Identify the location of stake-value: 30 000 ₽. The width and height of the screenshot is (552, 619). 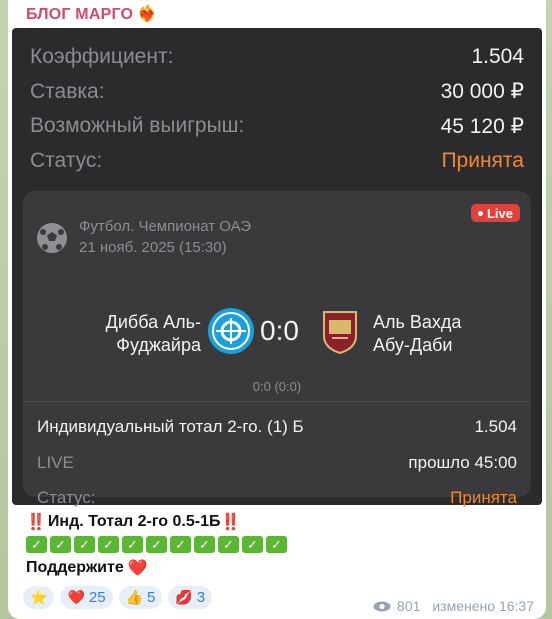
(482, 92).